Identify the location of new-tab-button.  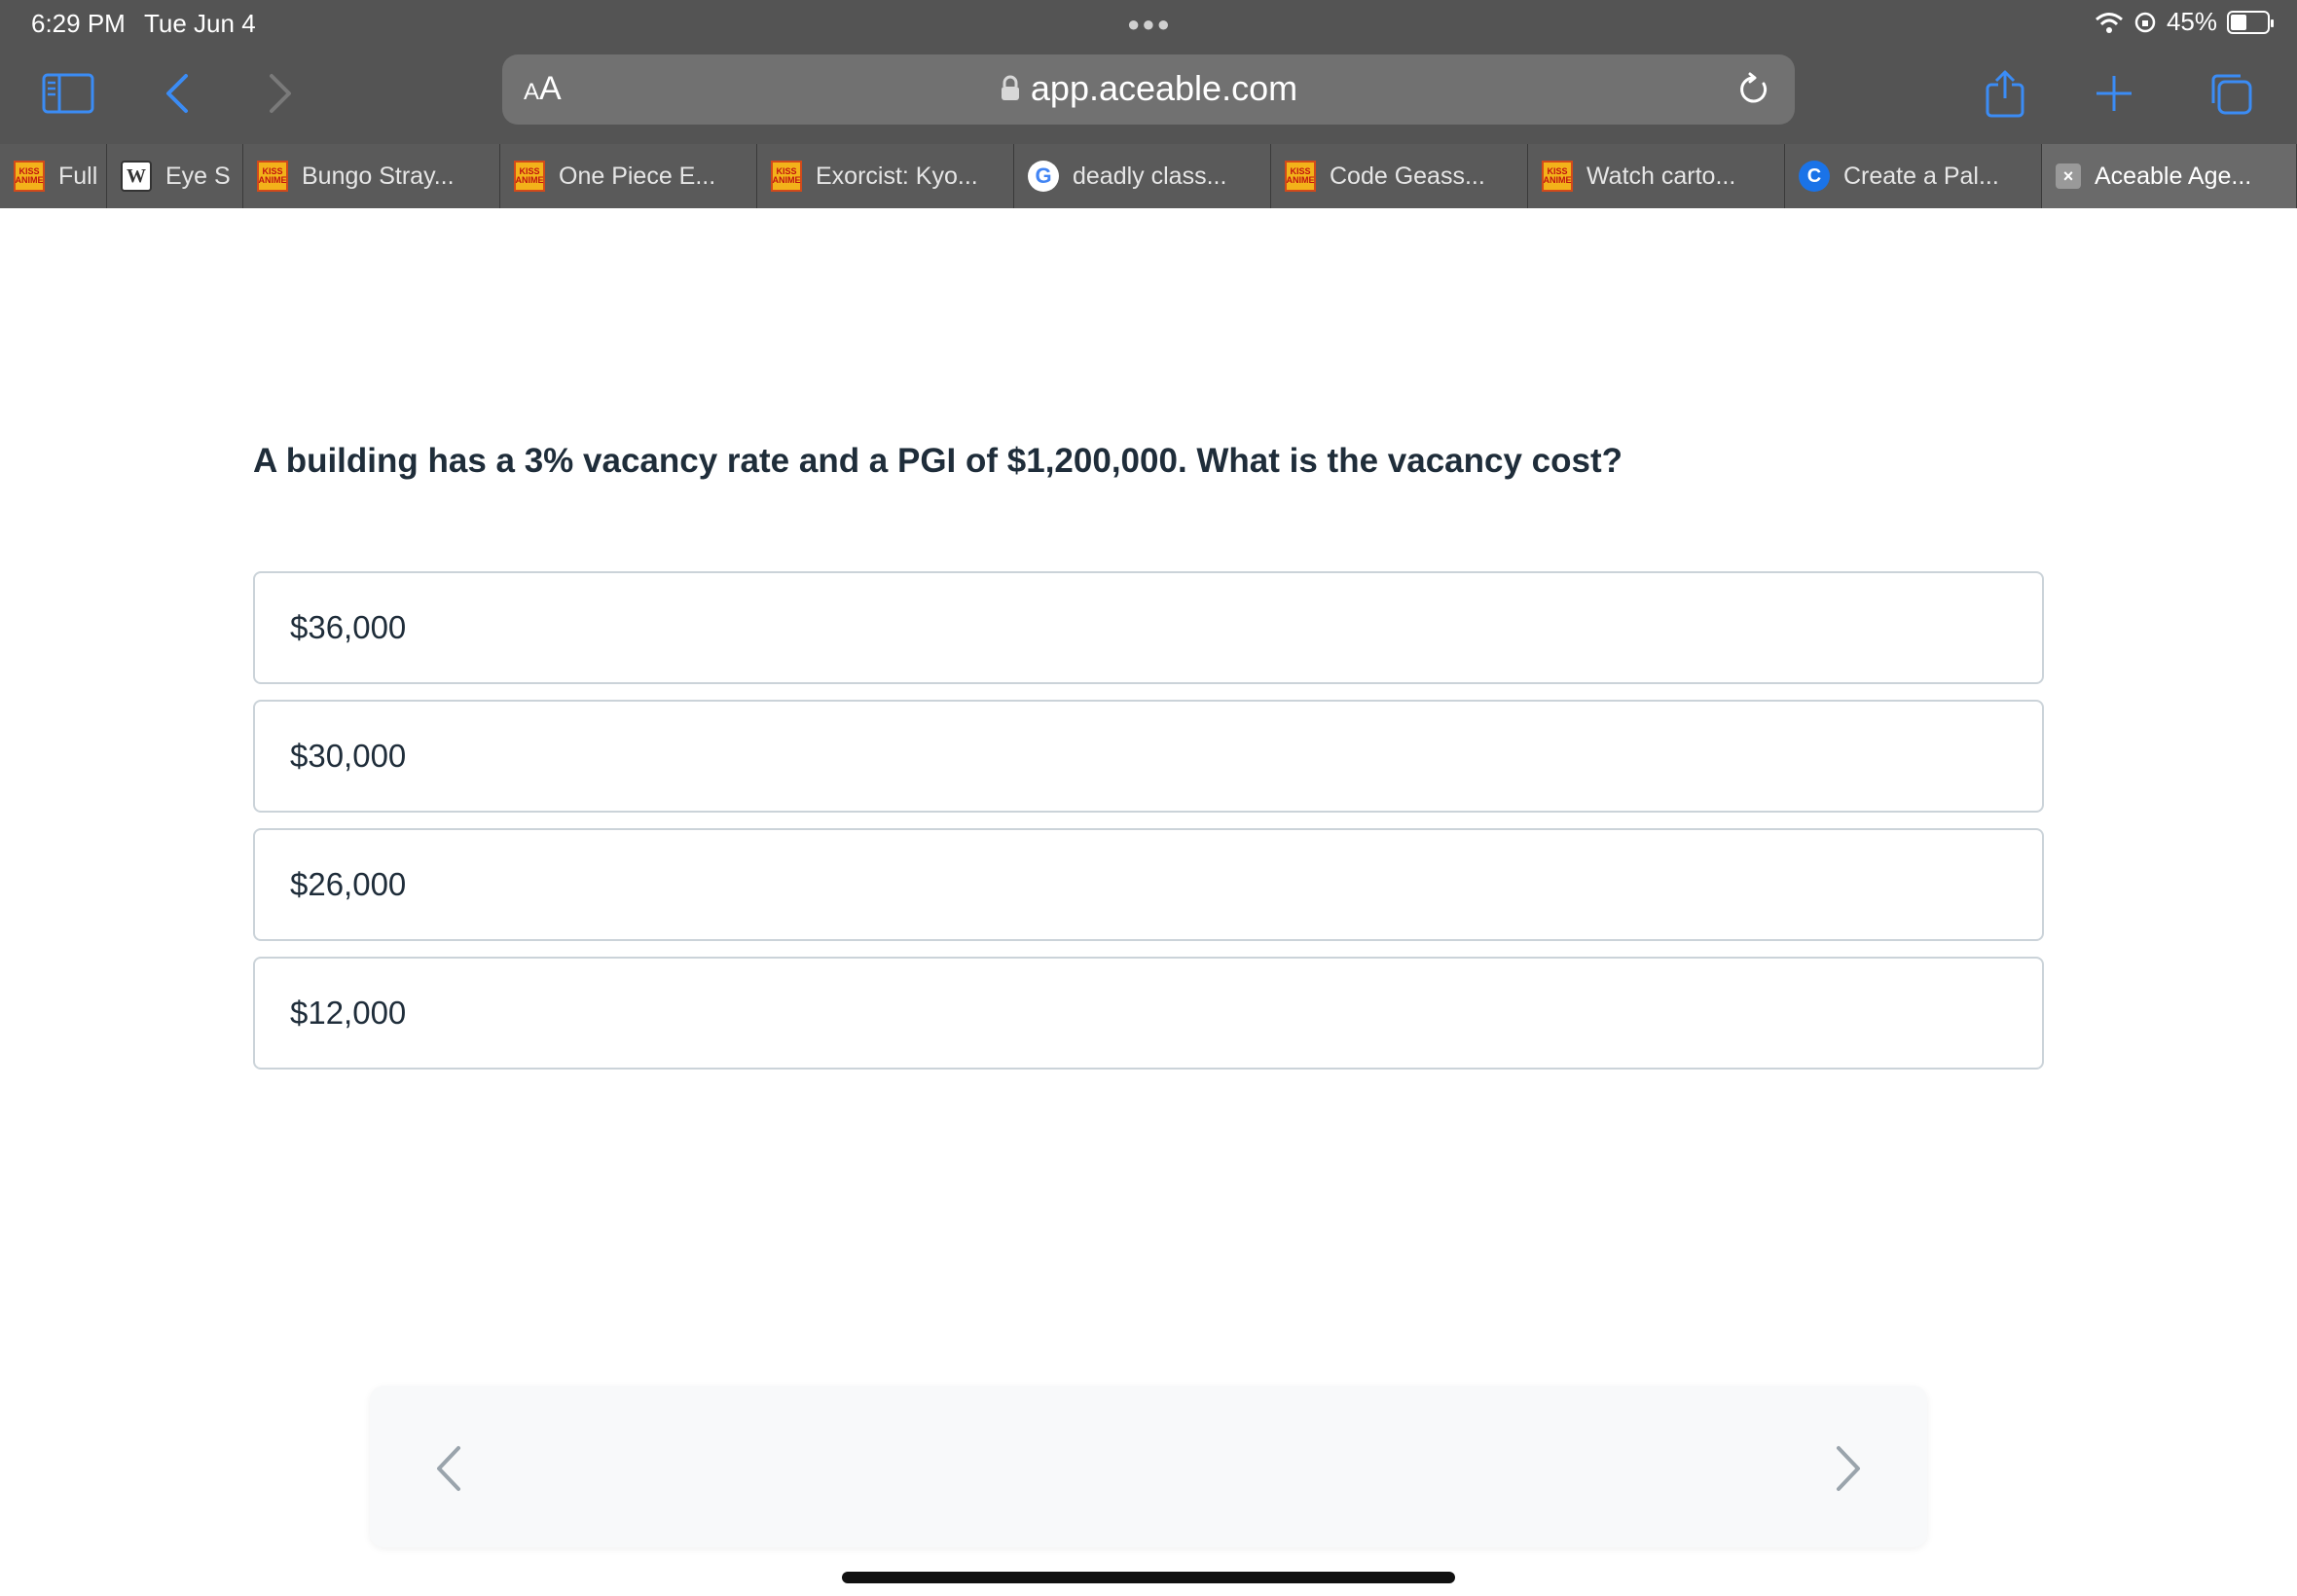
(2114, 93).